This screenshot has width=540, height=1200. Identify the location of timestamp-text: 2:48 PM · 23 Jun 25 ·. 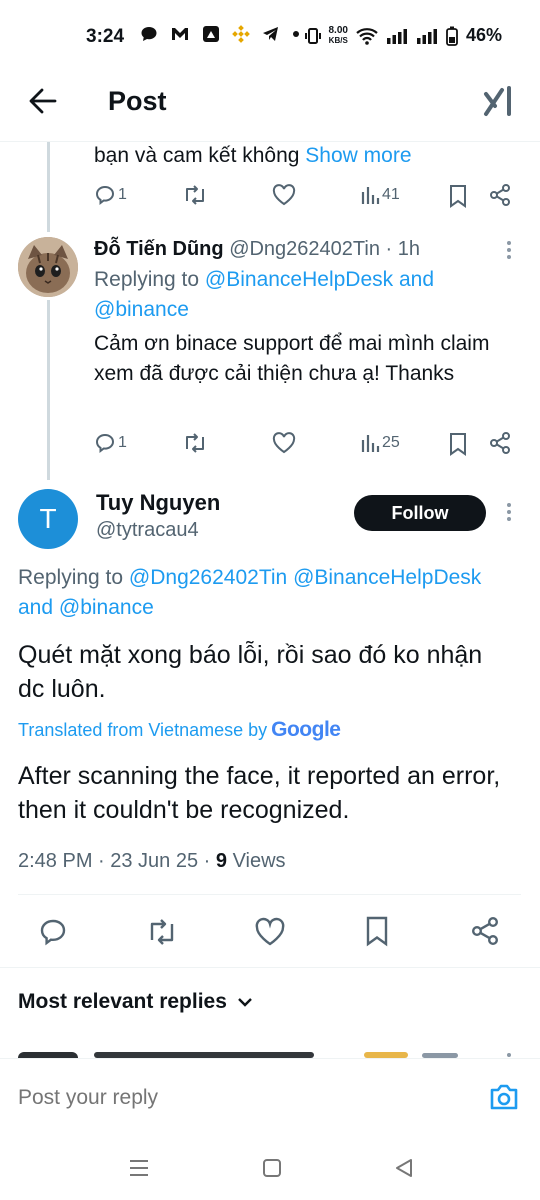
(117, 861).